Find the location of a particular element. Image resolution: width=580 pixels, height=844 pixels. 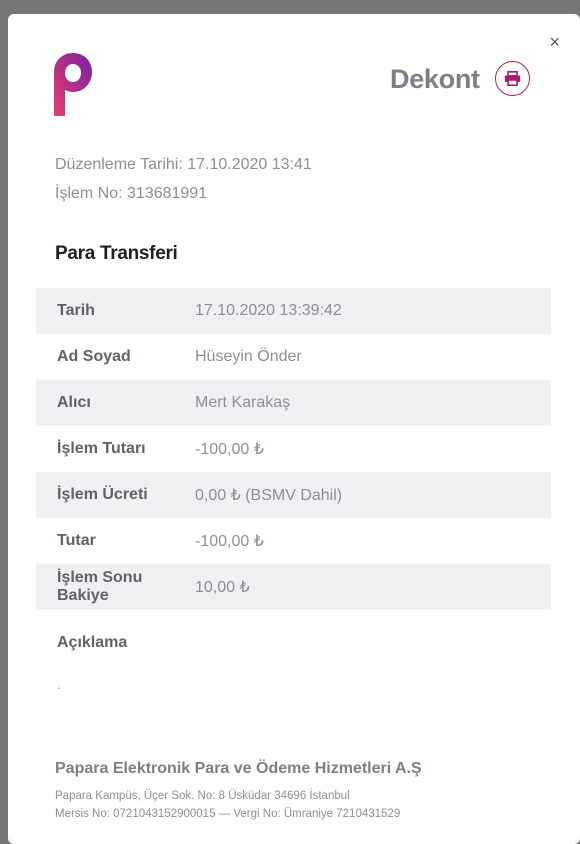

row-label: Tarih is located at coordinates (76, 310).